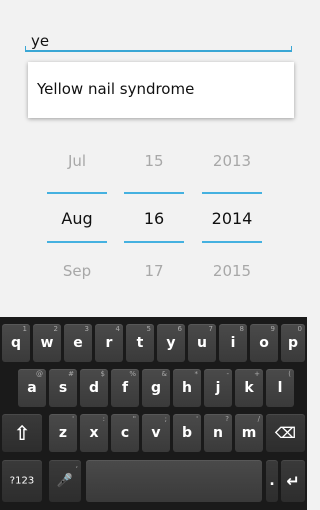  I want to click on suggestion-item: Yellow nail syndrome, so click(161, 90).